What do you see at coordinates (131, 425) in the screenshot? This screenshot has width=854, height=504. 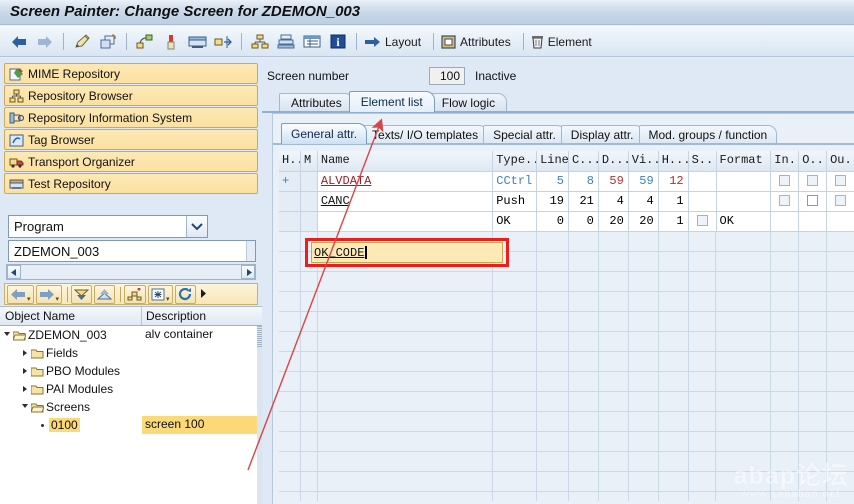 I see `tree-row-selected-screen-0100: 0100 screen 100` at bounding box center [131, 425].